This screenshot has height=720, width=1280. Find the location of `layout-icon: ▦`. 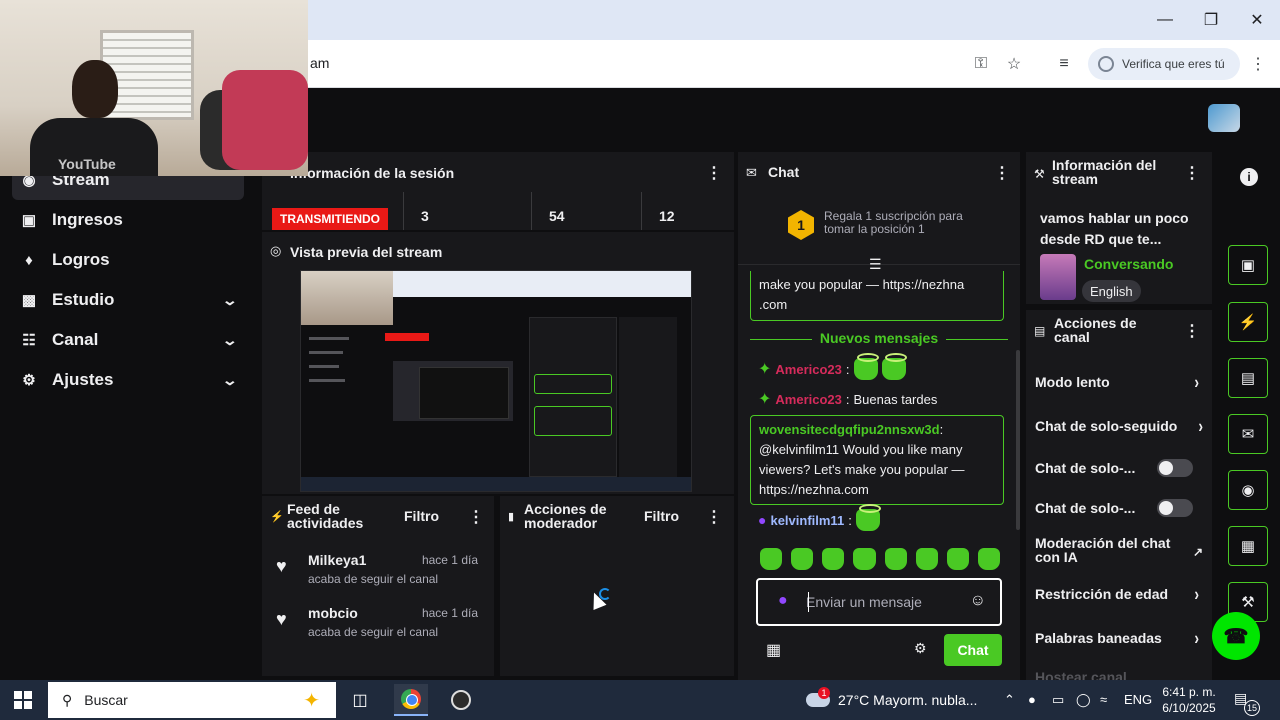

layout-icon: ▦ is located at coordinates (1248, 546).